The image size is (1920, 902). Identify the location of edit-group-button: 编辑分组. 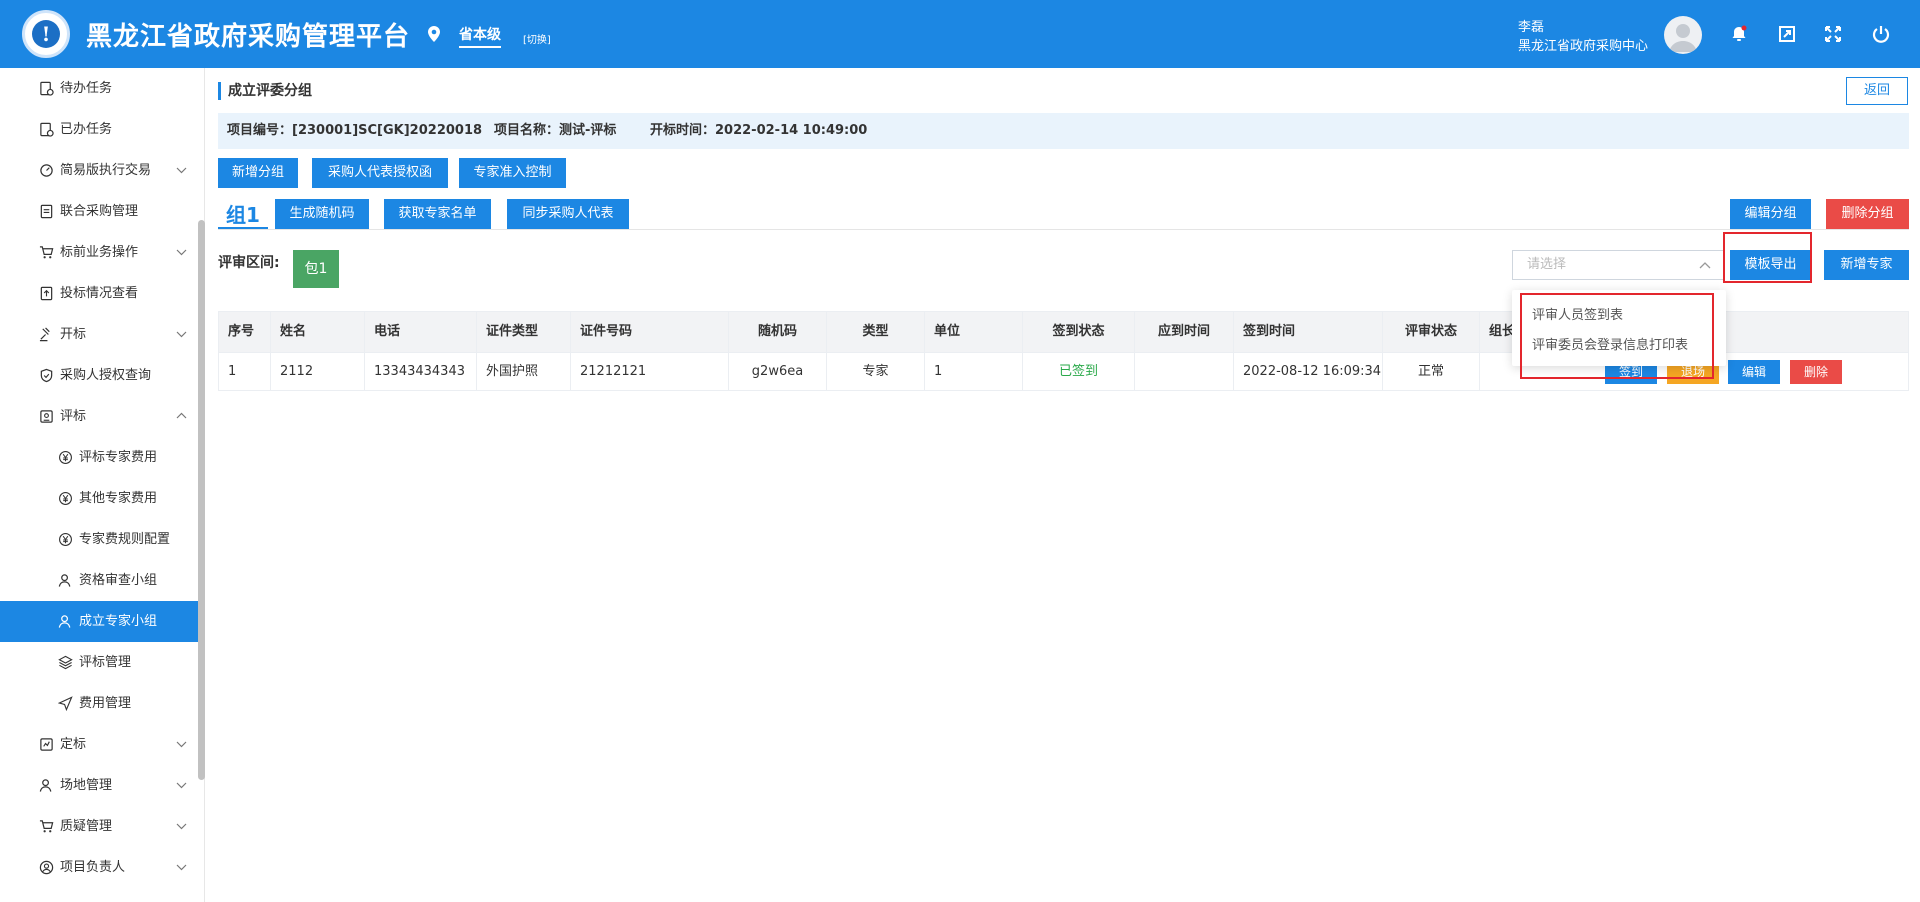
(1770, 214).